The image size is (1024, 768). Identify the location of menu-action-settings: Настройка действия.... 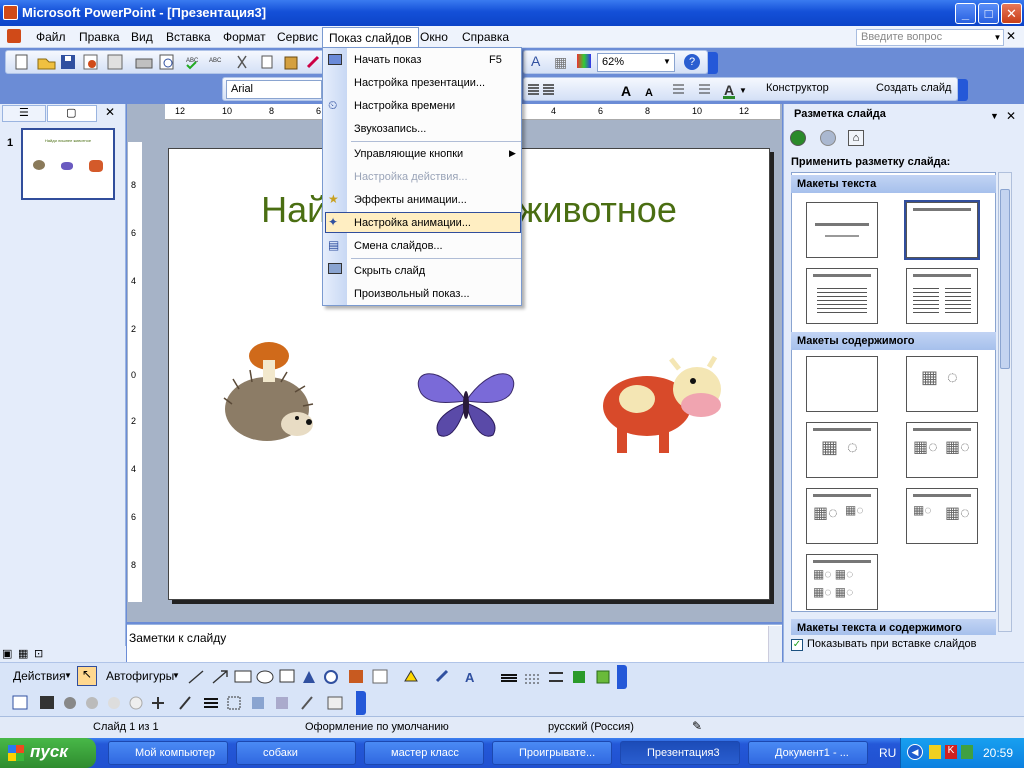
(411, 177).